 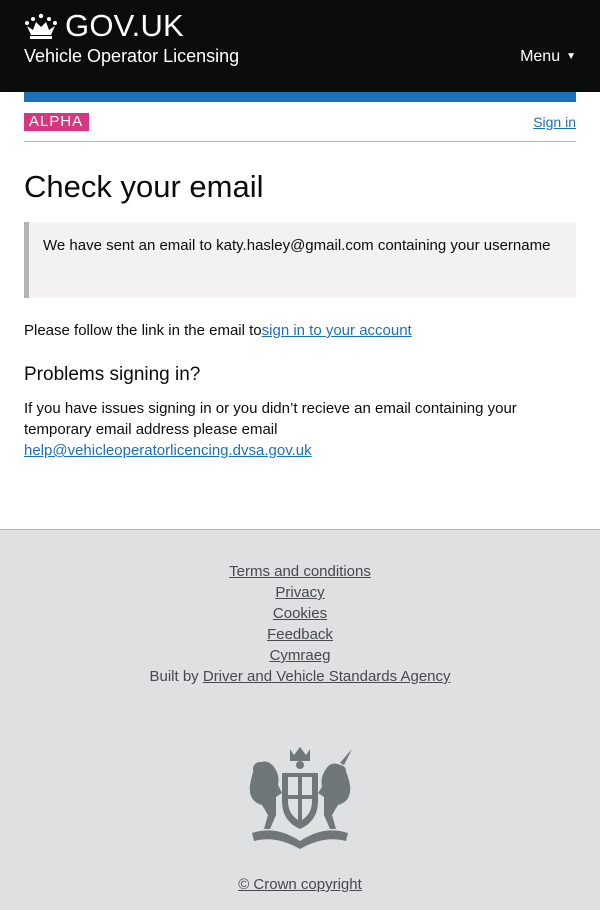 I want to click on header-blue-bar, so click(x=300, y=97).